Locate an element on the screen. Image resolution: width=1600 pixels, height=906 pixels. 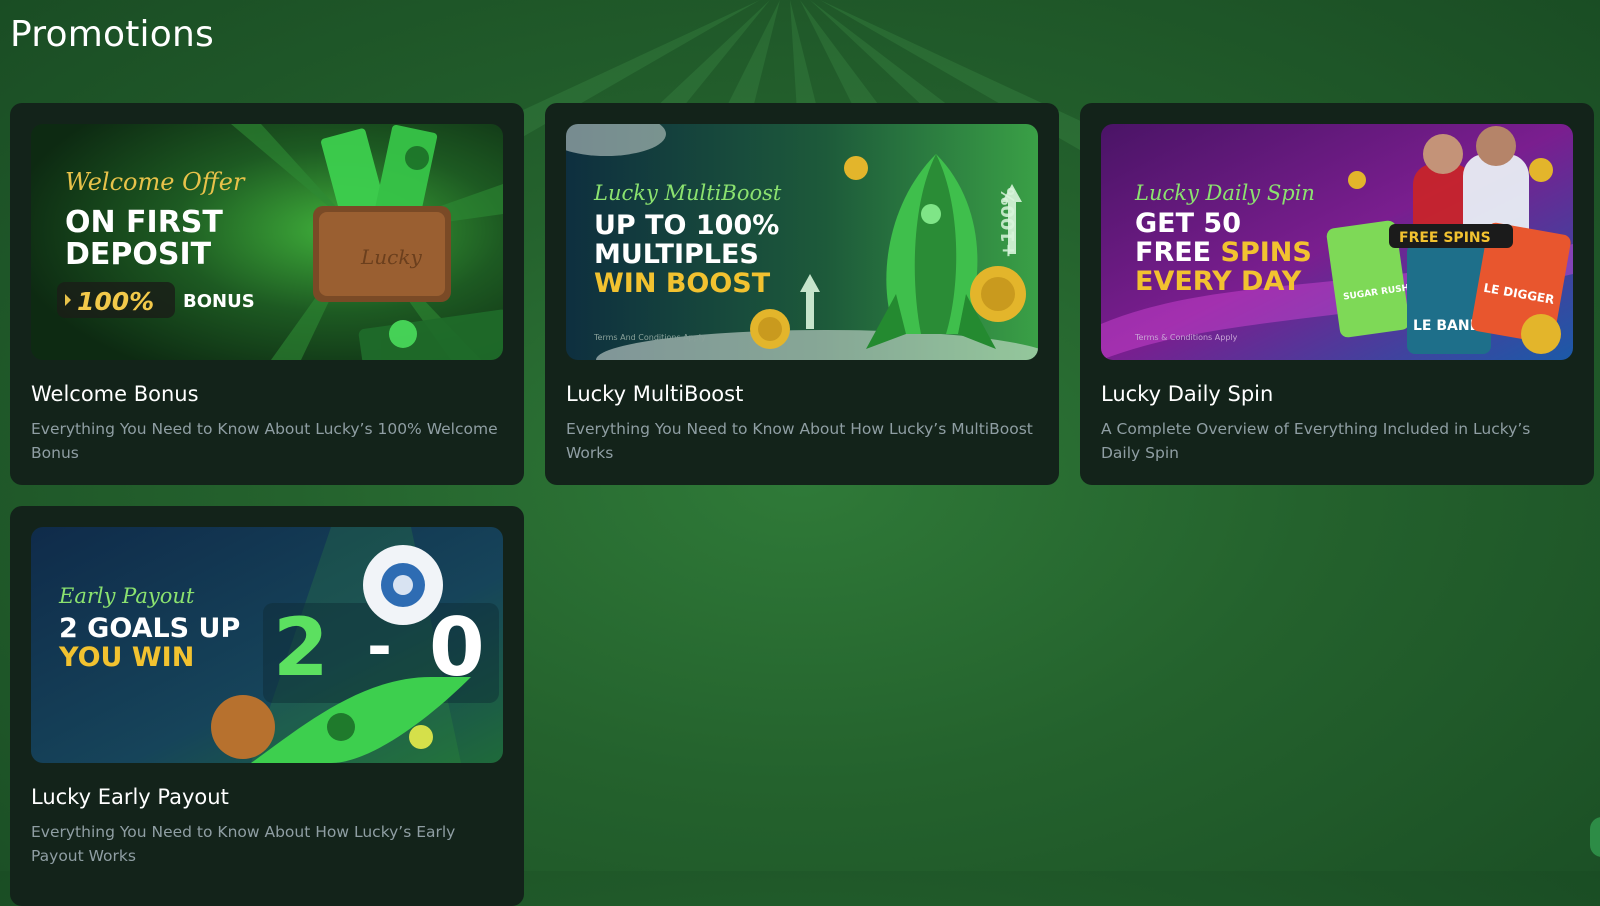
promo-title: Lucky Daily Spin is located at coordinates (1337, 394).